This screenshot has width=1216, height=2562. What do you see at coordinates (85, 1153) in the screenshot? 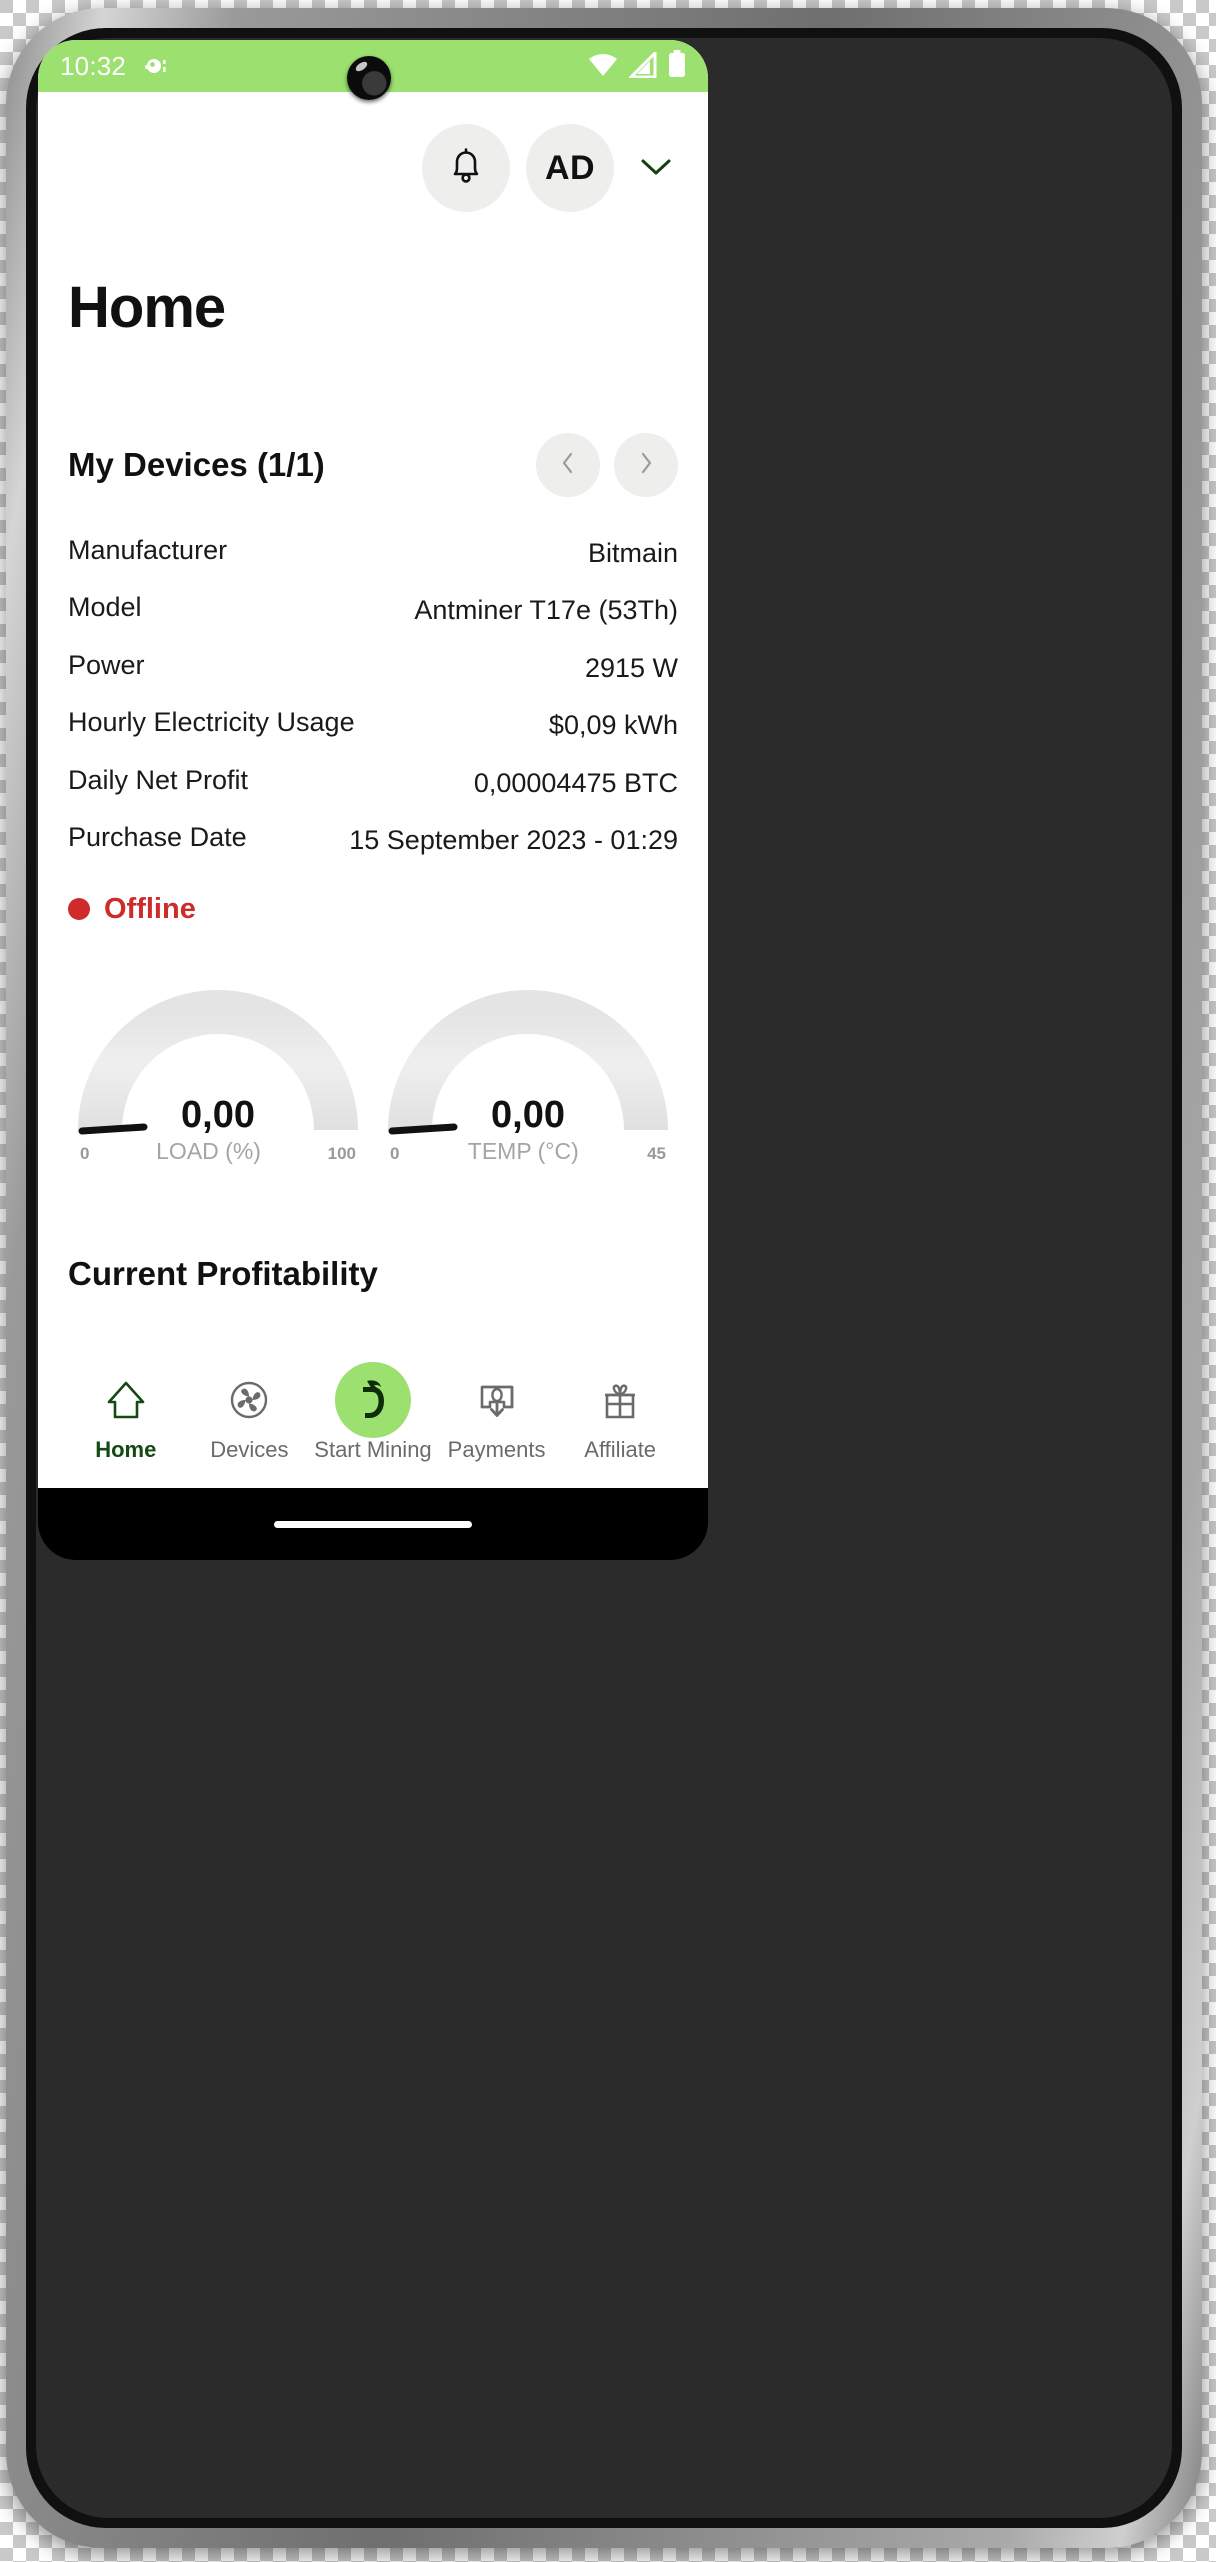
I see `load-gauge-min: 0` at bounding box center [85, 1153].